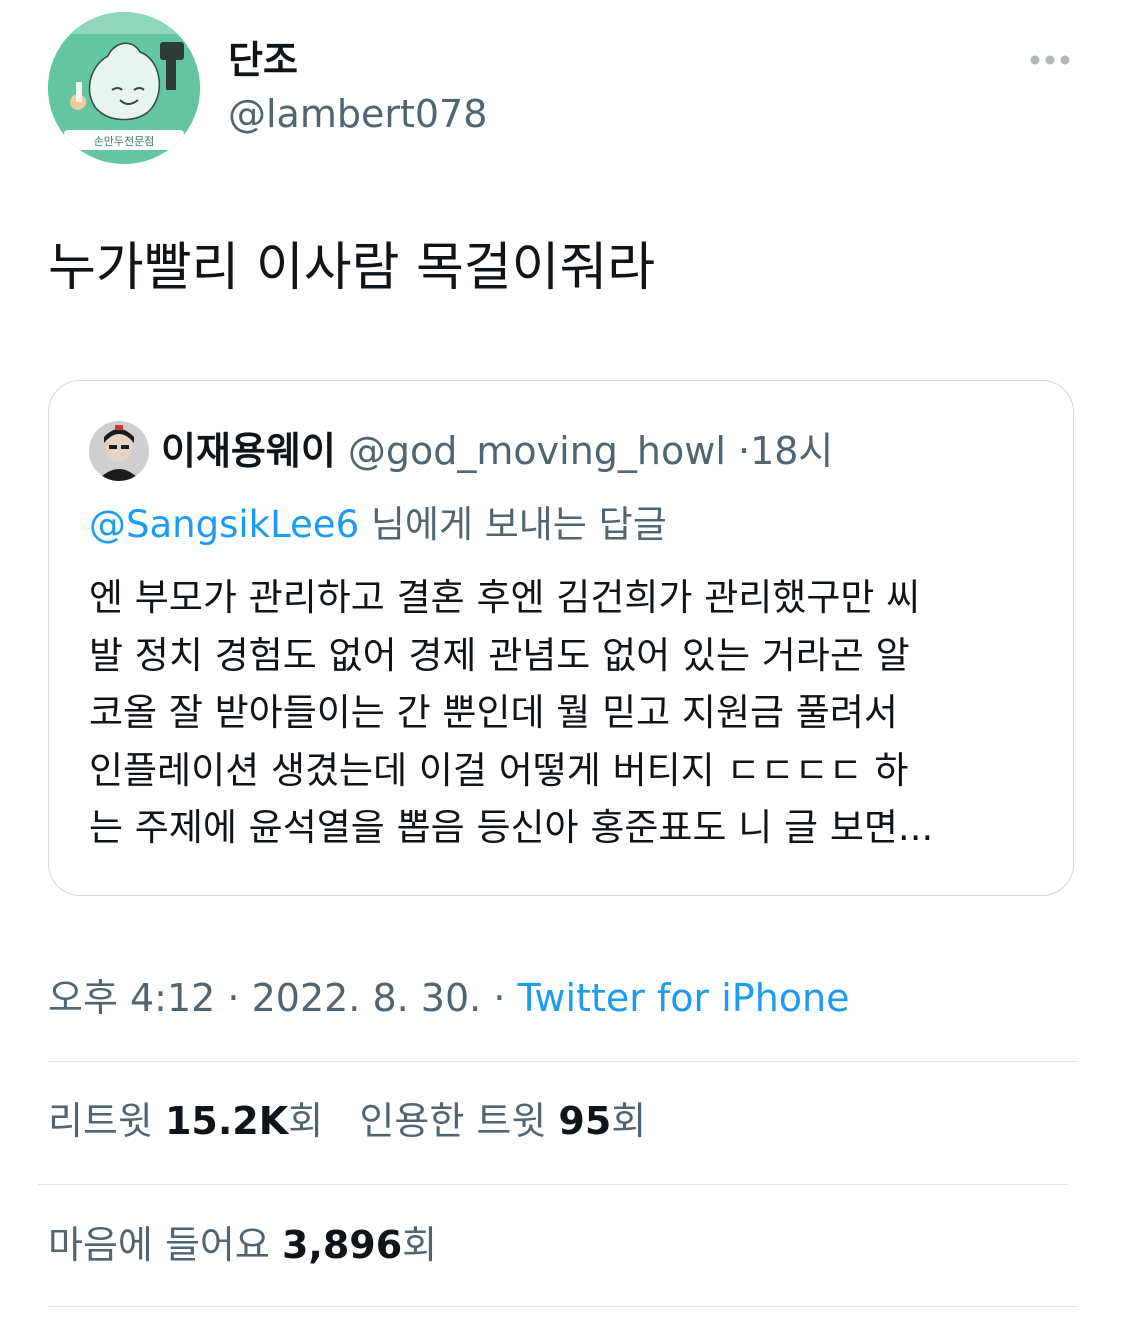  Describe the element at coordinates (159, 1245) in the screenshot. I see `likes-label: 마음에 들어요` at that location.